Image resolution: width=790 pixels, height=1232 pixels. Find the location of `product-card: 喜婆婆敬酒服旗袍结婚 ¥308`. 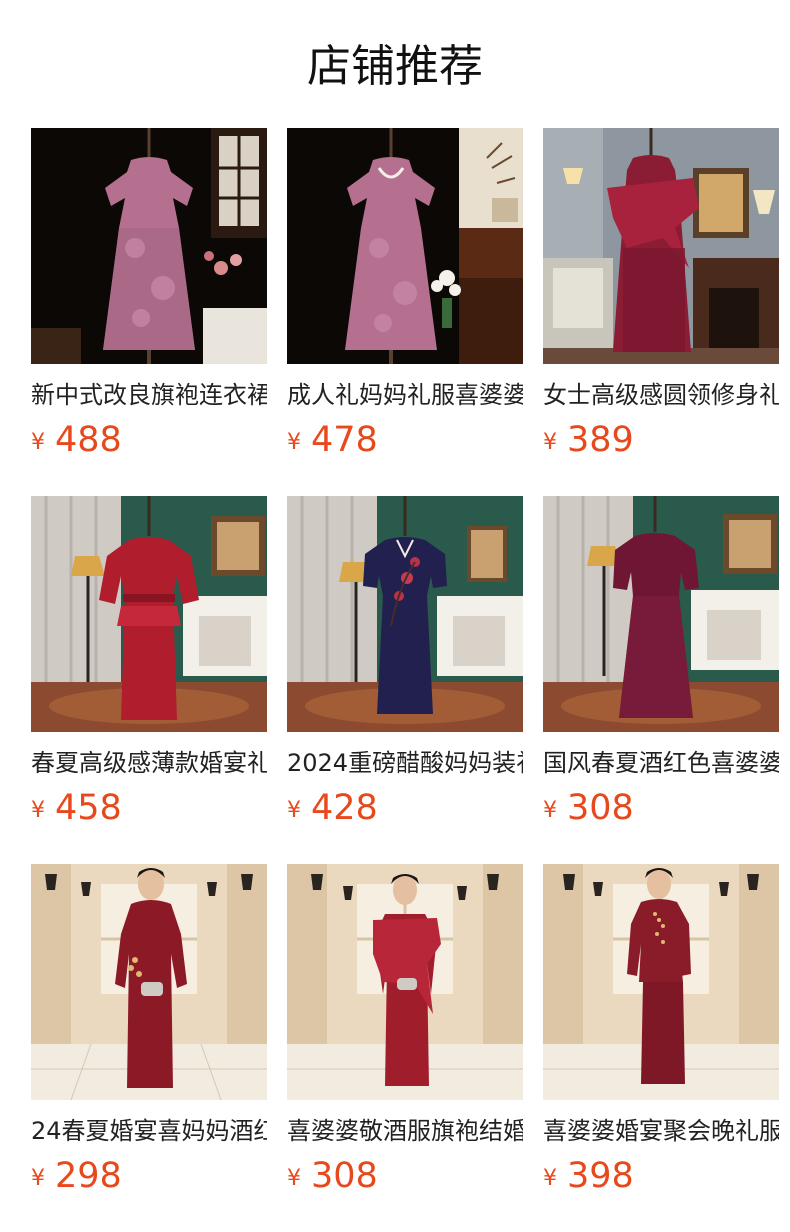

product-card: 喜婆婆敬酒服旗袍结婚 ¥308 is located at coordinates (405, 1048).